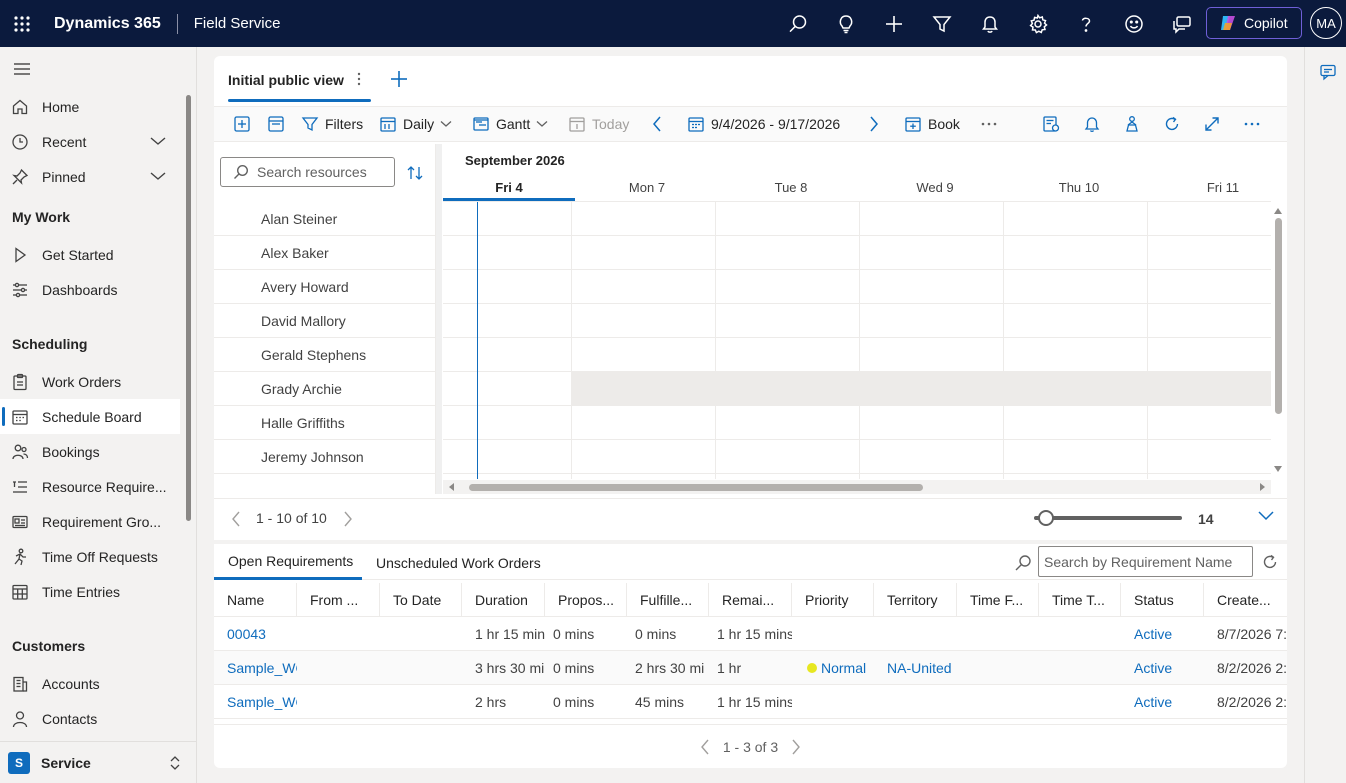 The height and width of the screenshot is (783, 1346). Describe the element at coordinates (276, 124) in the screenshot. I see `collapse-all-icon` at that location.